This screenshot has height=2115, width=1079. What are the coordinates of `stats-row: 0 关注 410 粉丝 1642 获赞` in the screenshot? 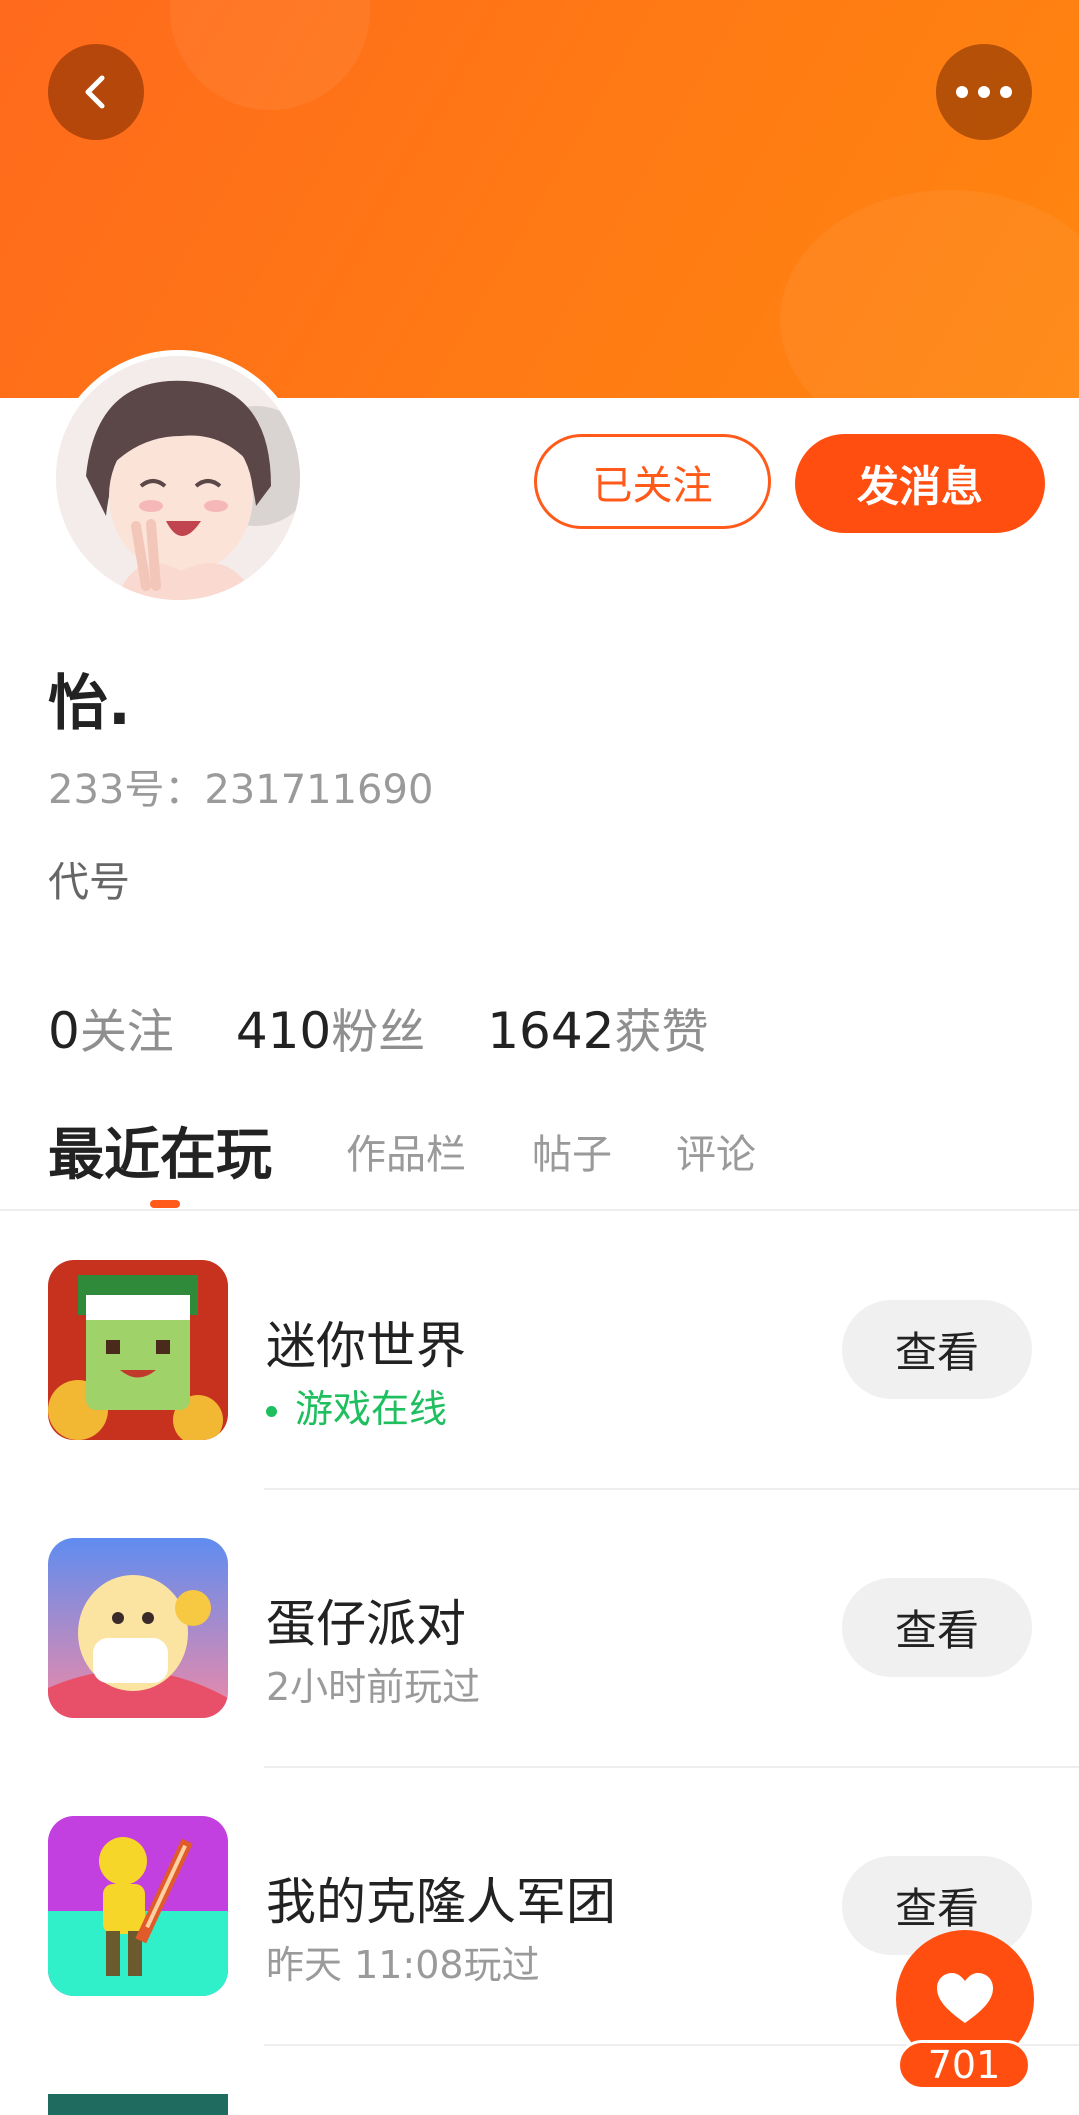 It's located at (409, 1027).